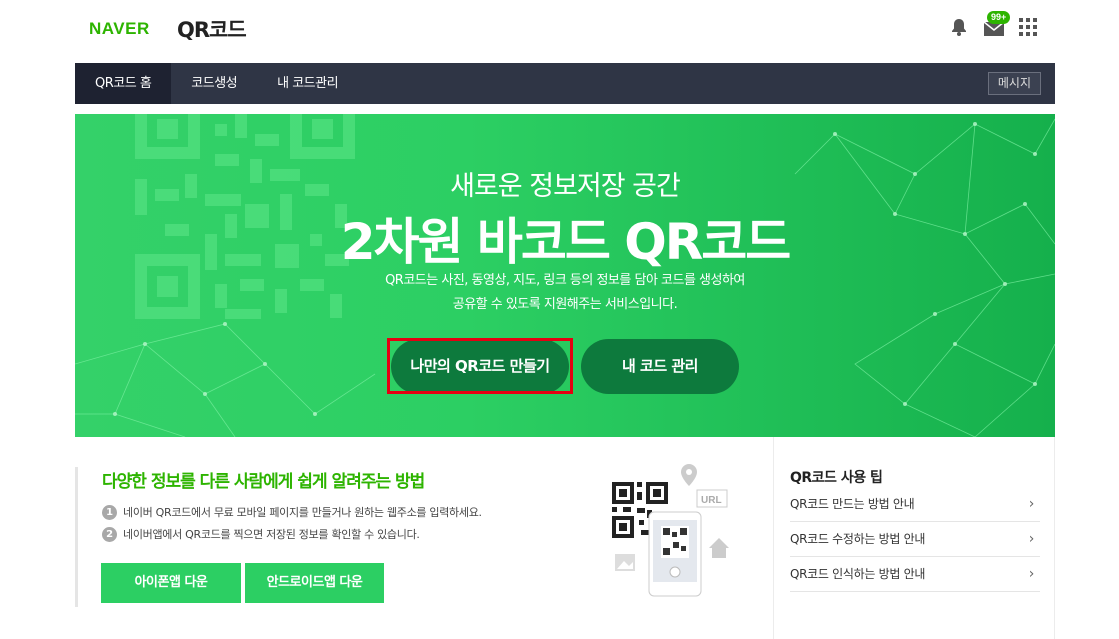 This screenshot has width=1119, height=639. What do you see at coordinates (852, 504) in the screenshot?
I see `tip-item-label: QR코드 만드는 방법 안내` at bounding box center [852, 504].